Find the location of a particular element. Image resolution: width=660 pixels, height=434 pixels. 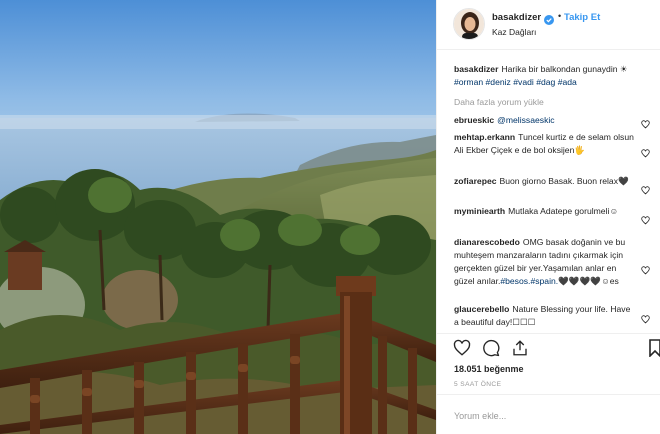

hashtag: #ada is located at coordinates (567, 82).